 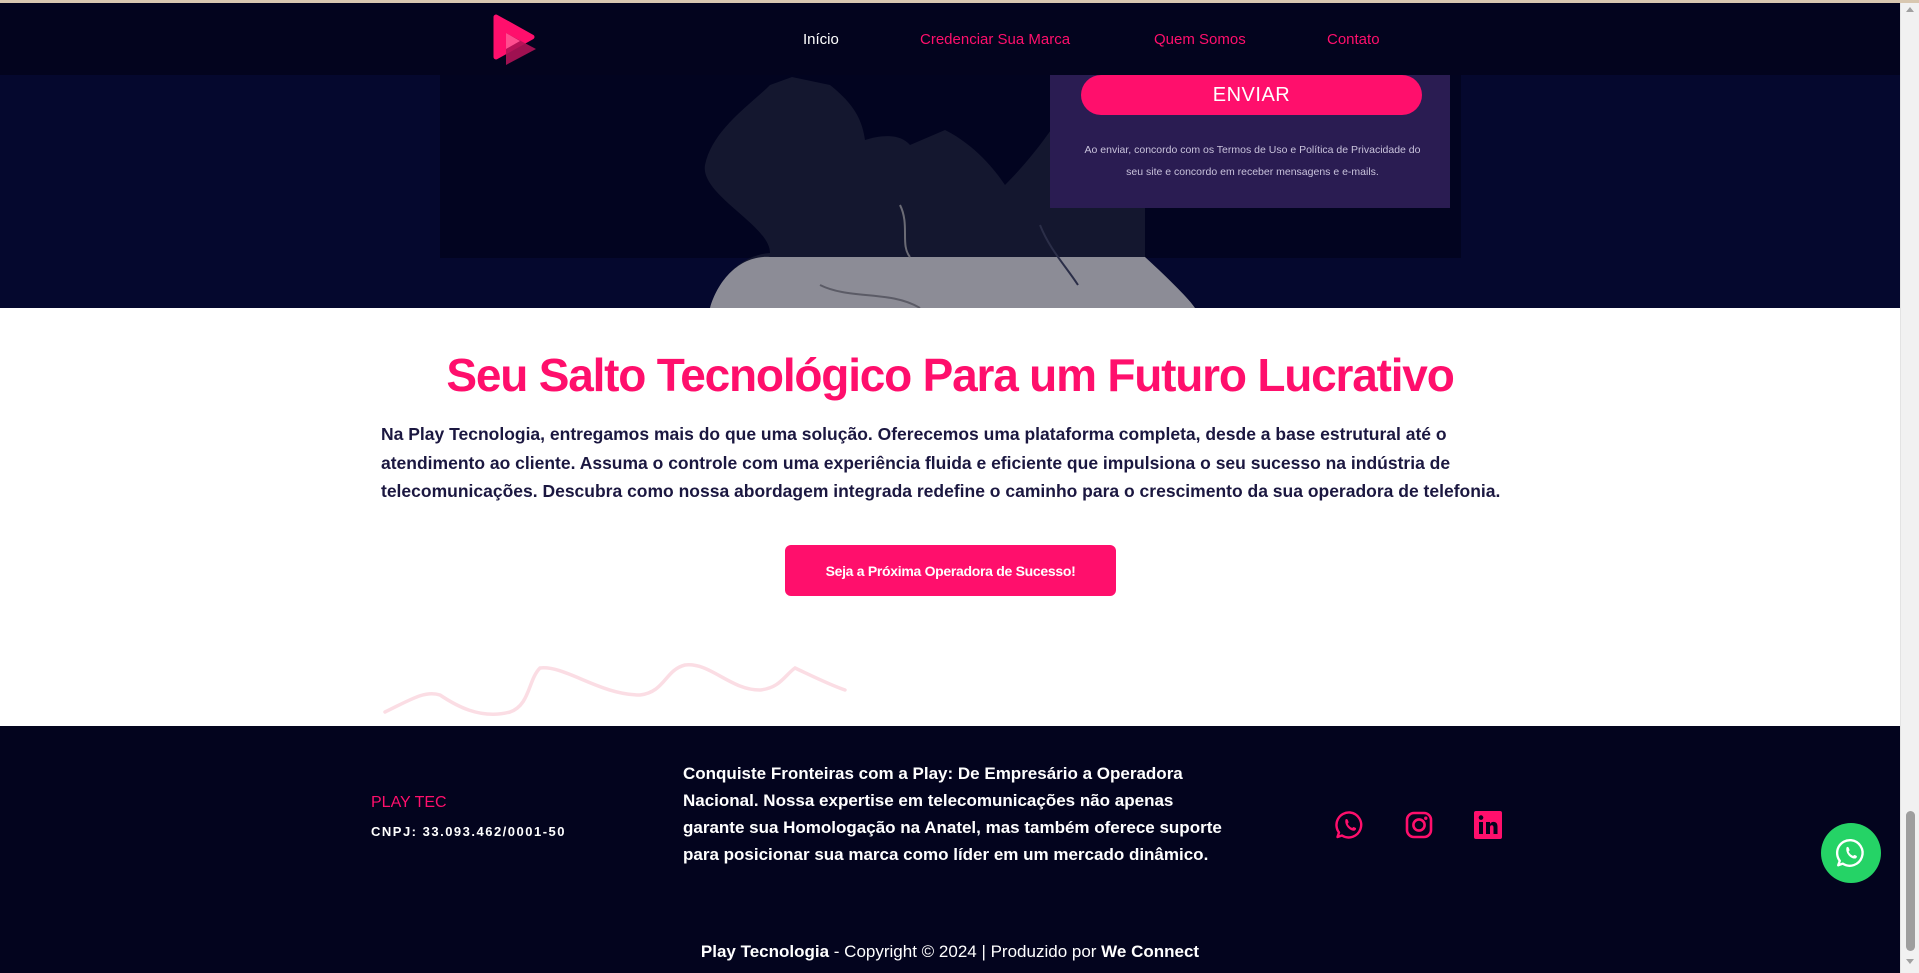 I want to click on nav-contato: Contato, so click(x=1353, y=39).